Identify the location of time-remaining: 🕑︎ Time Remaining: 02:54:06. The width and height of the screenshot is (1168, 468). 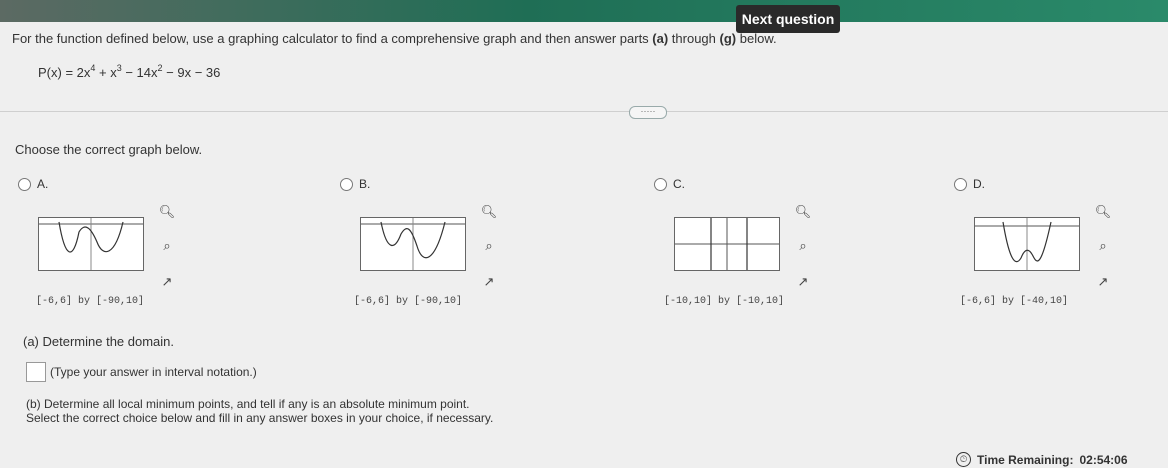
(1042, 459).